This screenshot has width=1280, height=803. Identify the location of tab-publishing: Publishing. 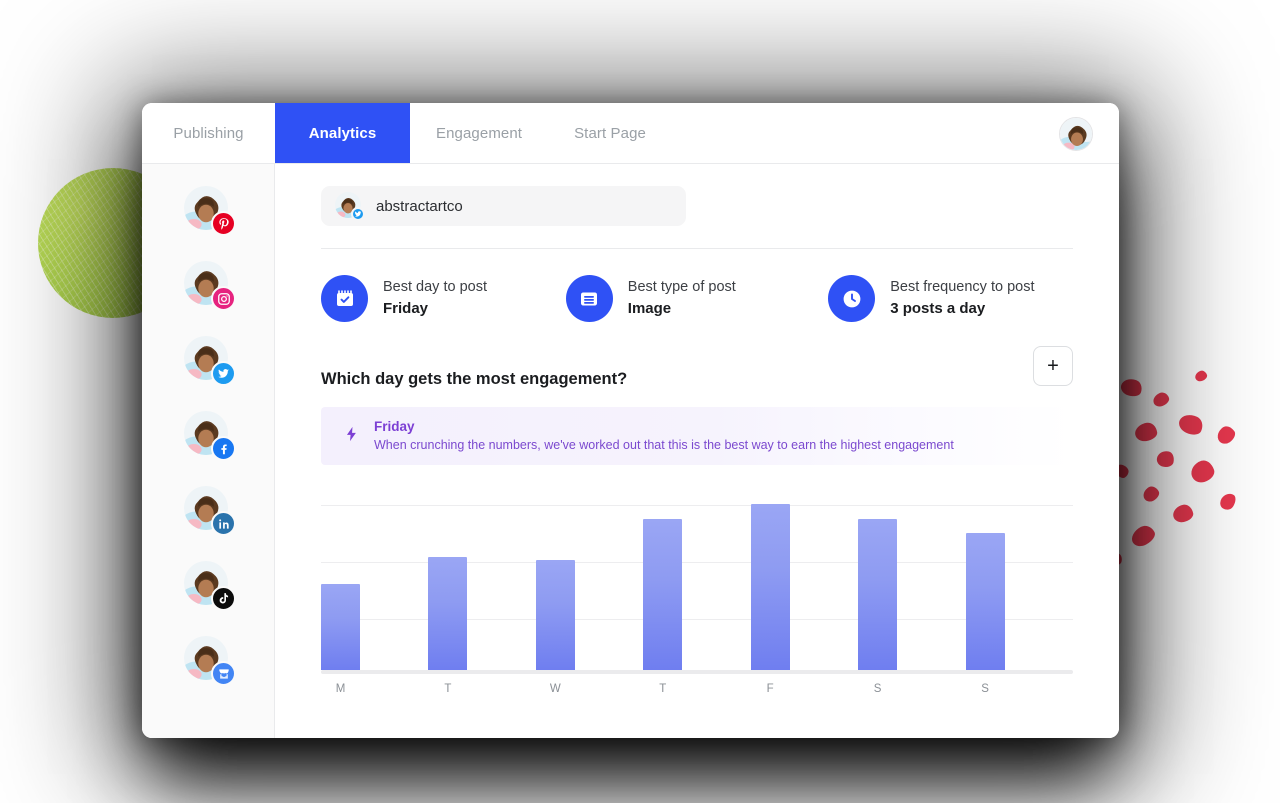
(208, 133).